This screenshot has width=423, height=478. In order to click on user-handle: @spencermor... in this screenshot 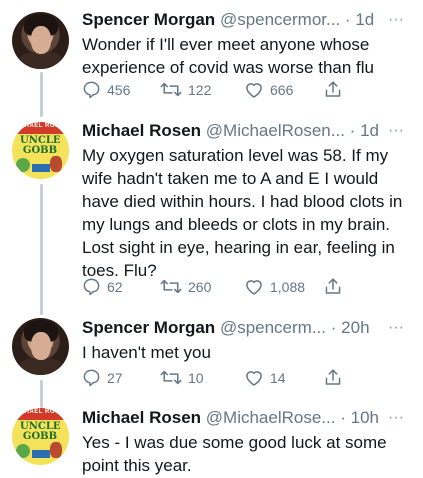, I will do `click(280, 19)`.